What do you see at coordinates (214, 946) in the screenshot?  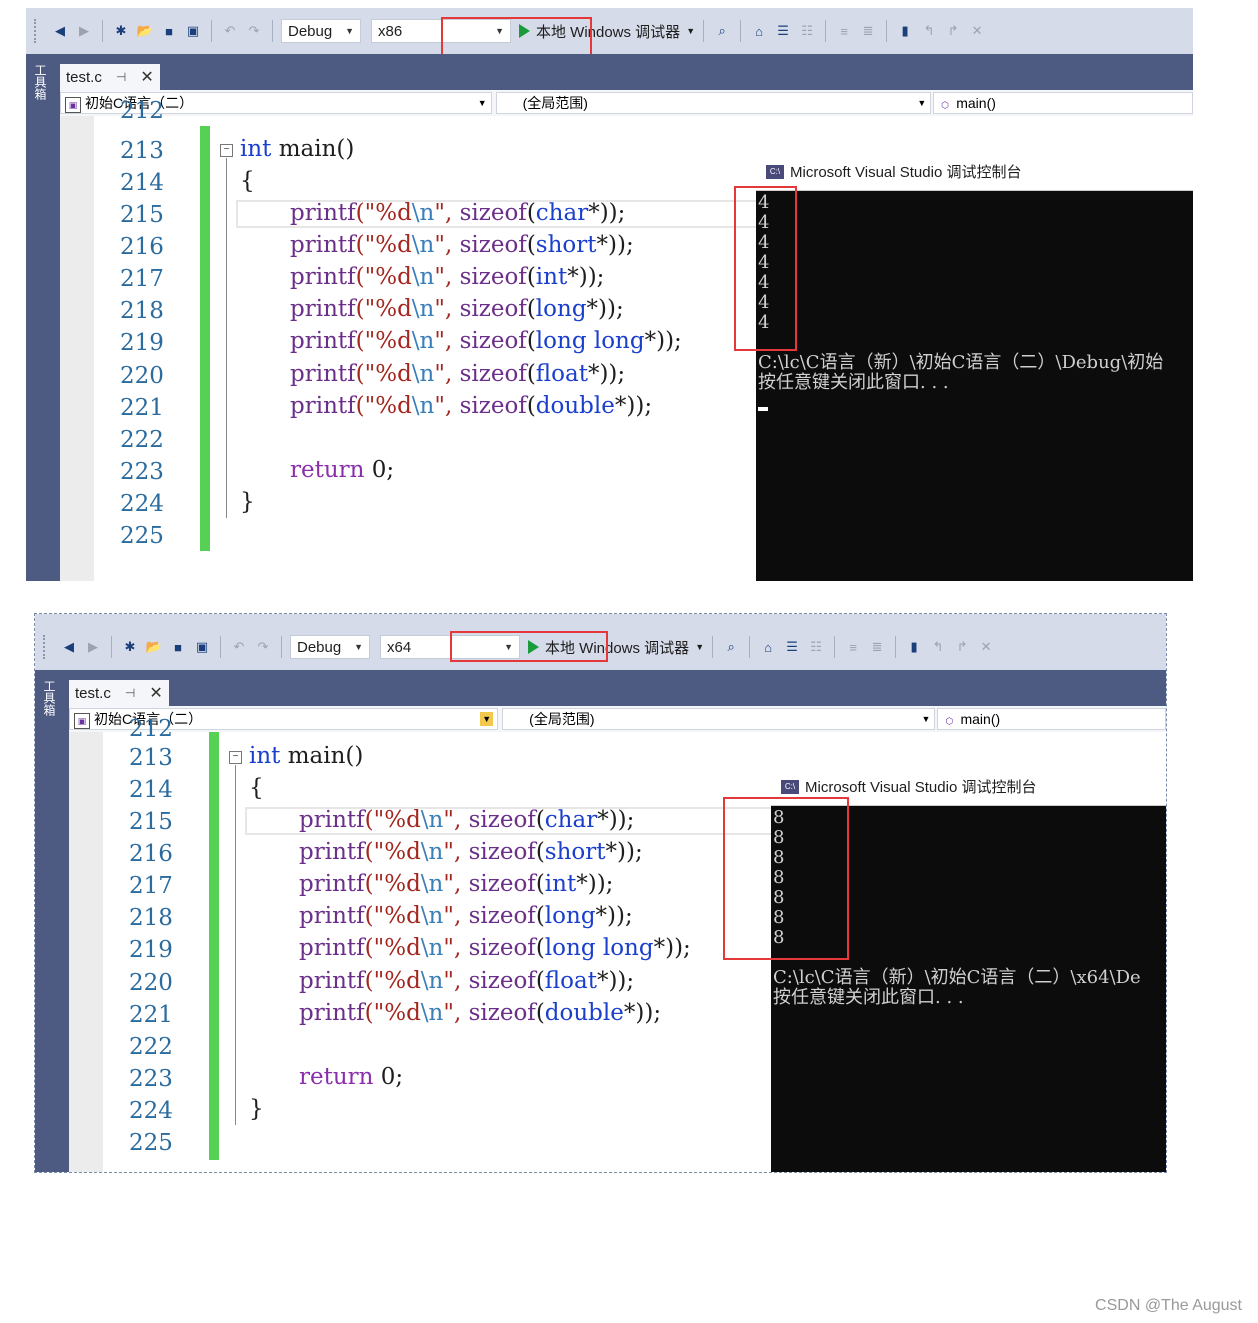 I see `change-tracking-bar` at bounding box center [214, 946].